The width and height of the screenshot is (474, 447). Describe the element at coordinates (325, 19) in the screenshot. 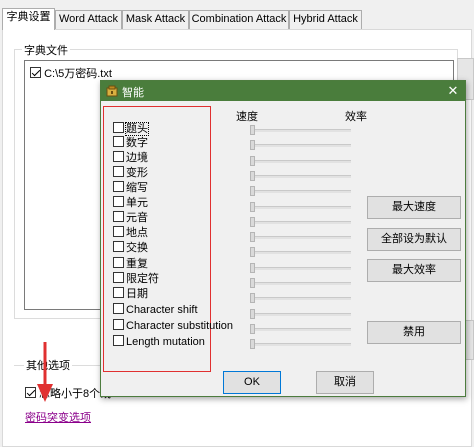

I see `tab-hybrid-attack: Hybrid Attack` at that location.